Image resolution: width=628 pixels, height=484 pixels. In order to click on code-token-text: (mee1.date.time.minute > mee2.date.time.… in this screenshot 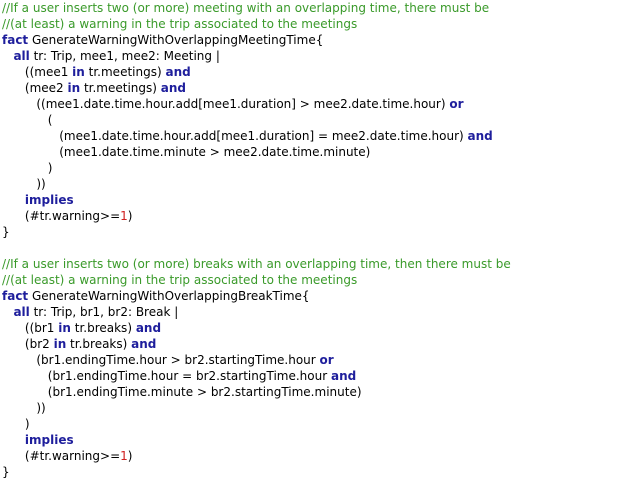, I will do `click(215, 152)`.